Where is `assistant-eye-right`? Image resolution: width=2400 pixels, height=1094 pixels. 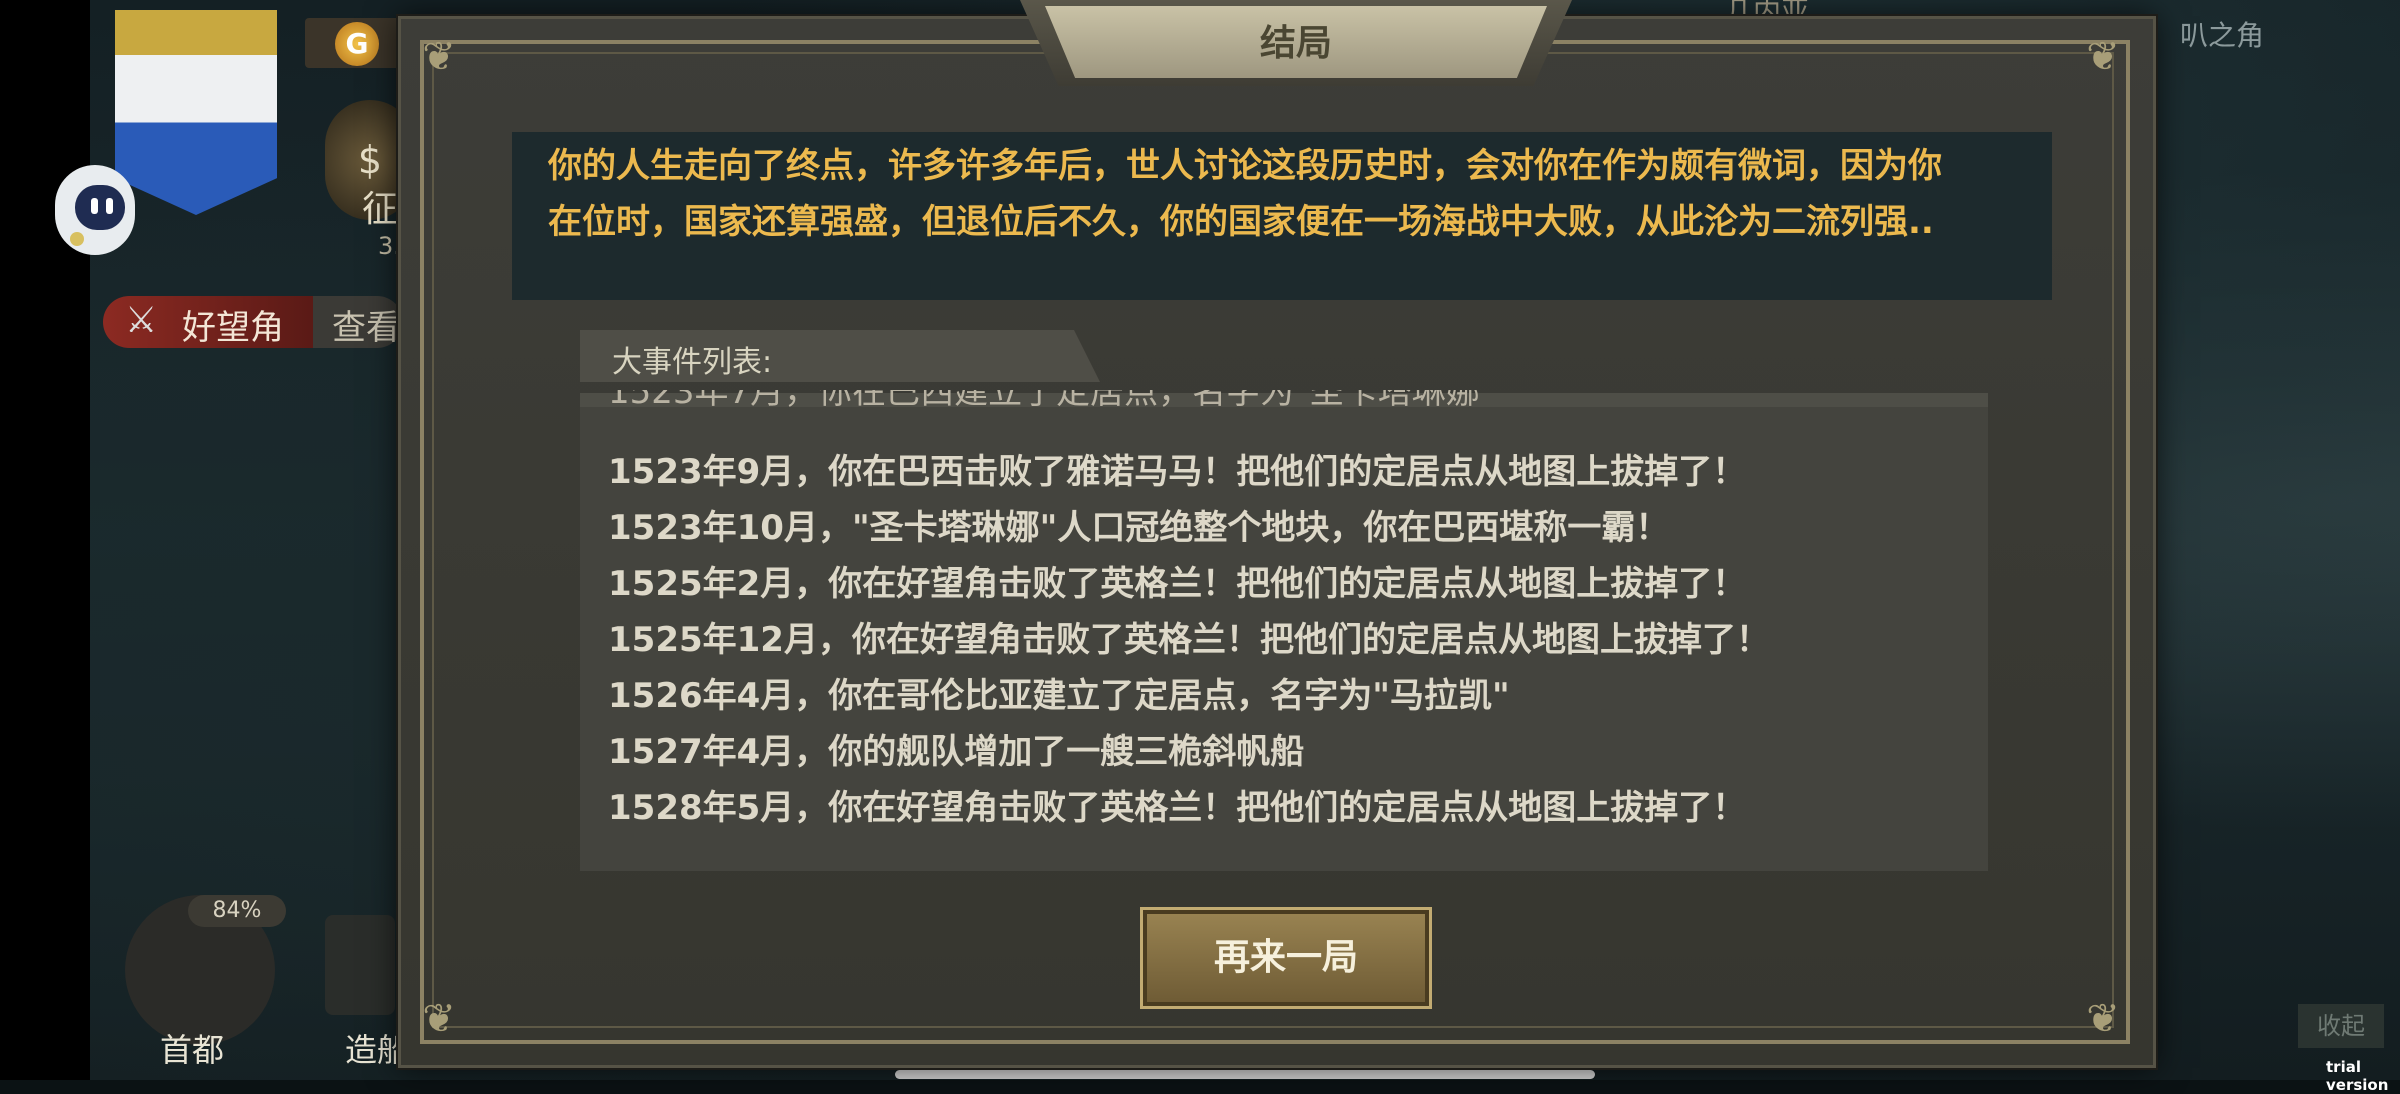
assistant-eye-right is located at coordinates (109, 206).